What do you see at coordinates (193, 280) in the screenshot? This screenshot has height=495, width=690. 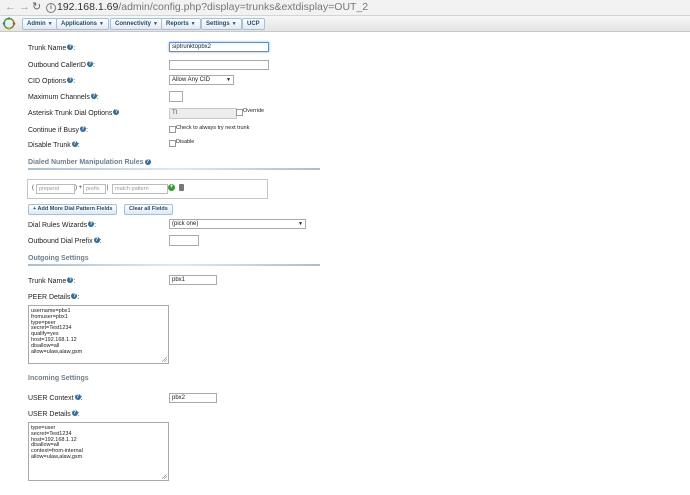 I see `outgoing-trunk-name-input: pbx1` at bounding box center [193, 280].